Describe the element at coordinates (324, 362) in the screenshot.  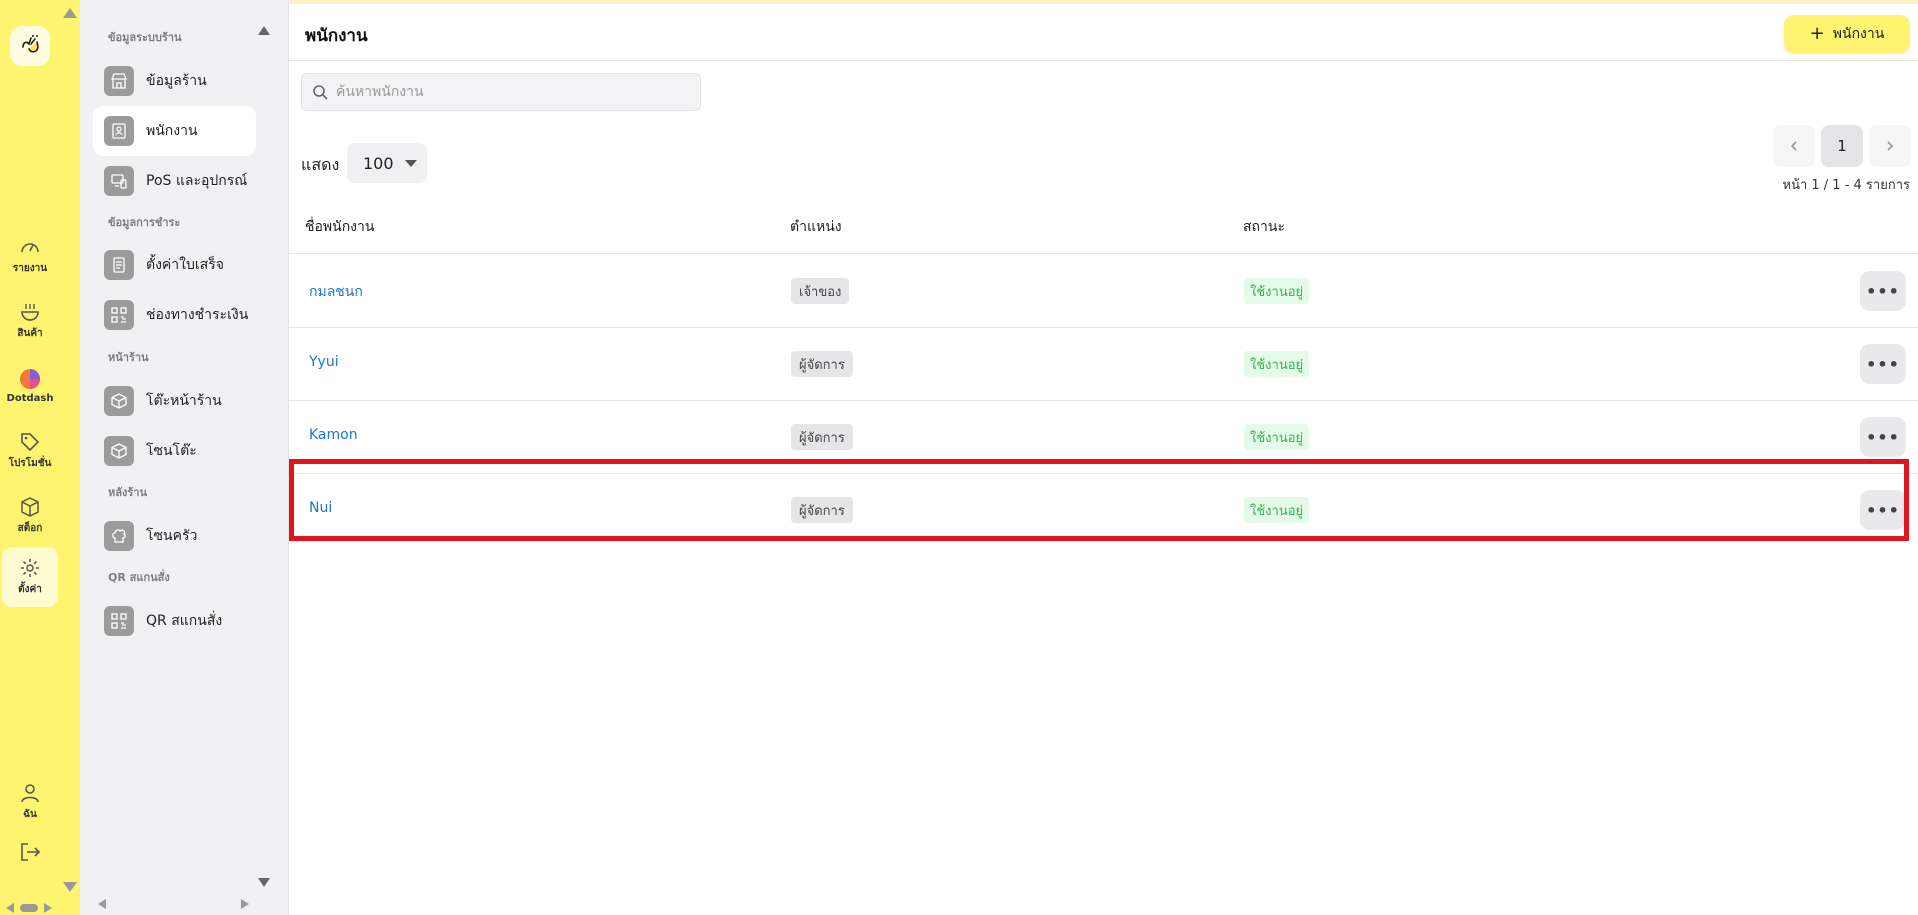
I see `staff-name-link: Yyui` at that location.